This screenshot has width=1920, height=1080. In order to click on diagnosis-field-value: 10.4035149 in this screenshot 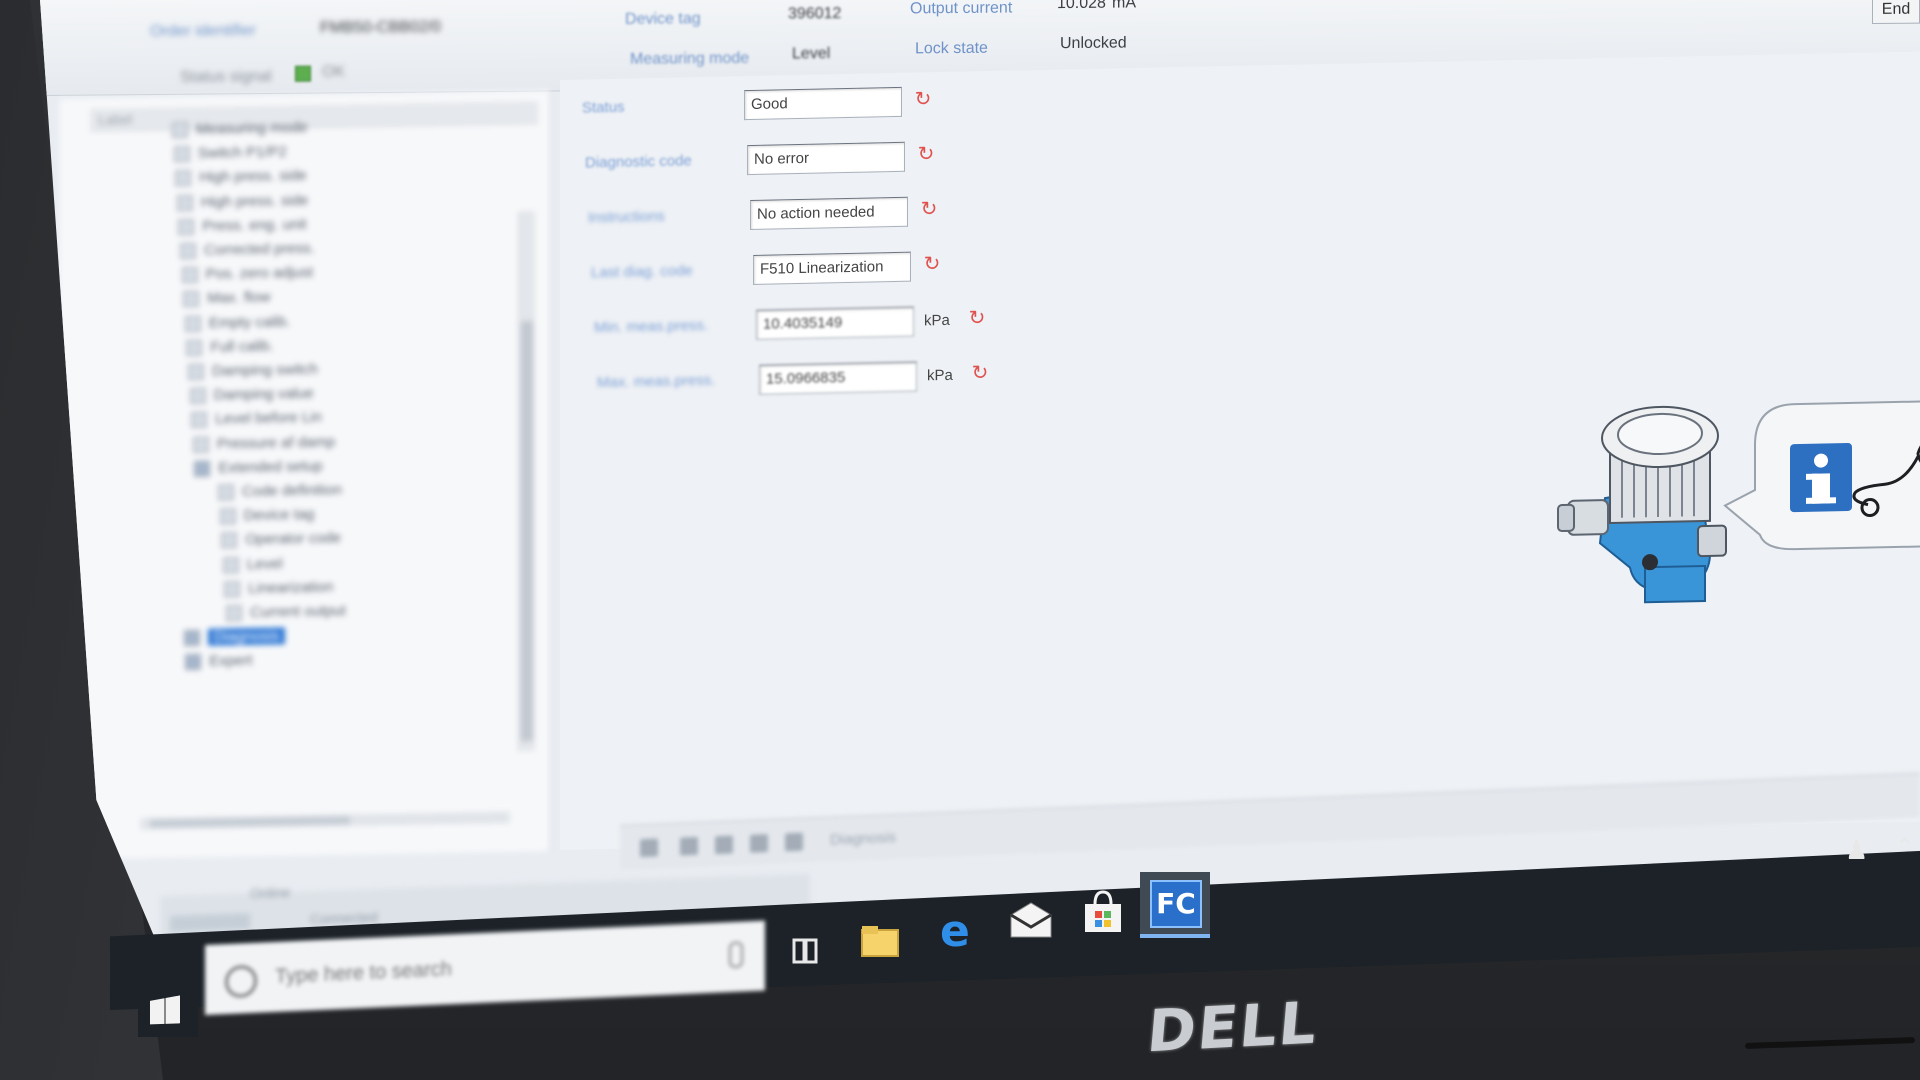, I will do `click(835, 323)`.